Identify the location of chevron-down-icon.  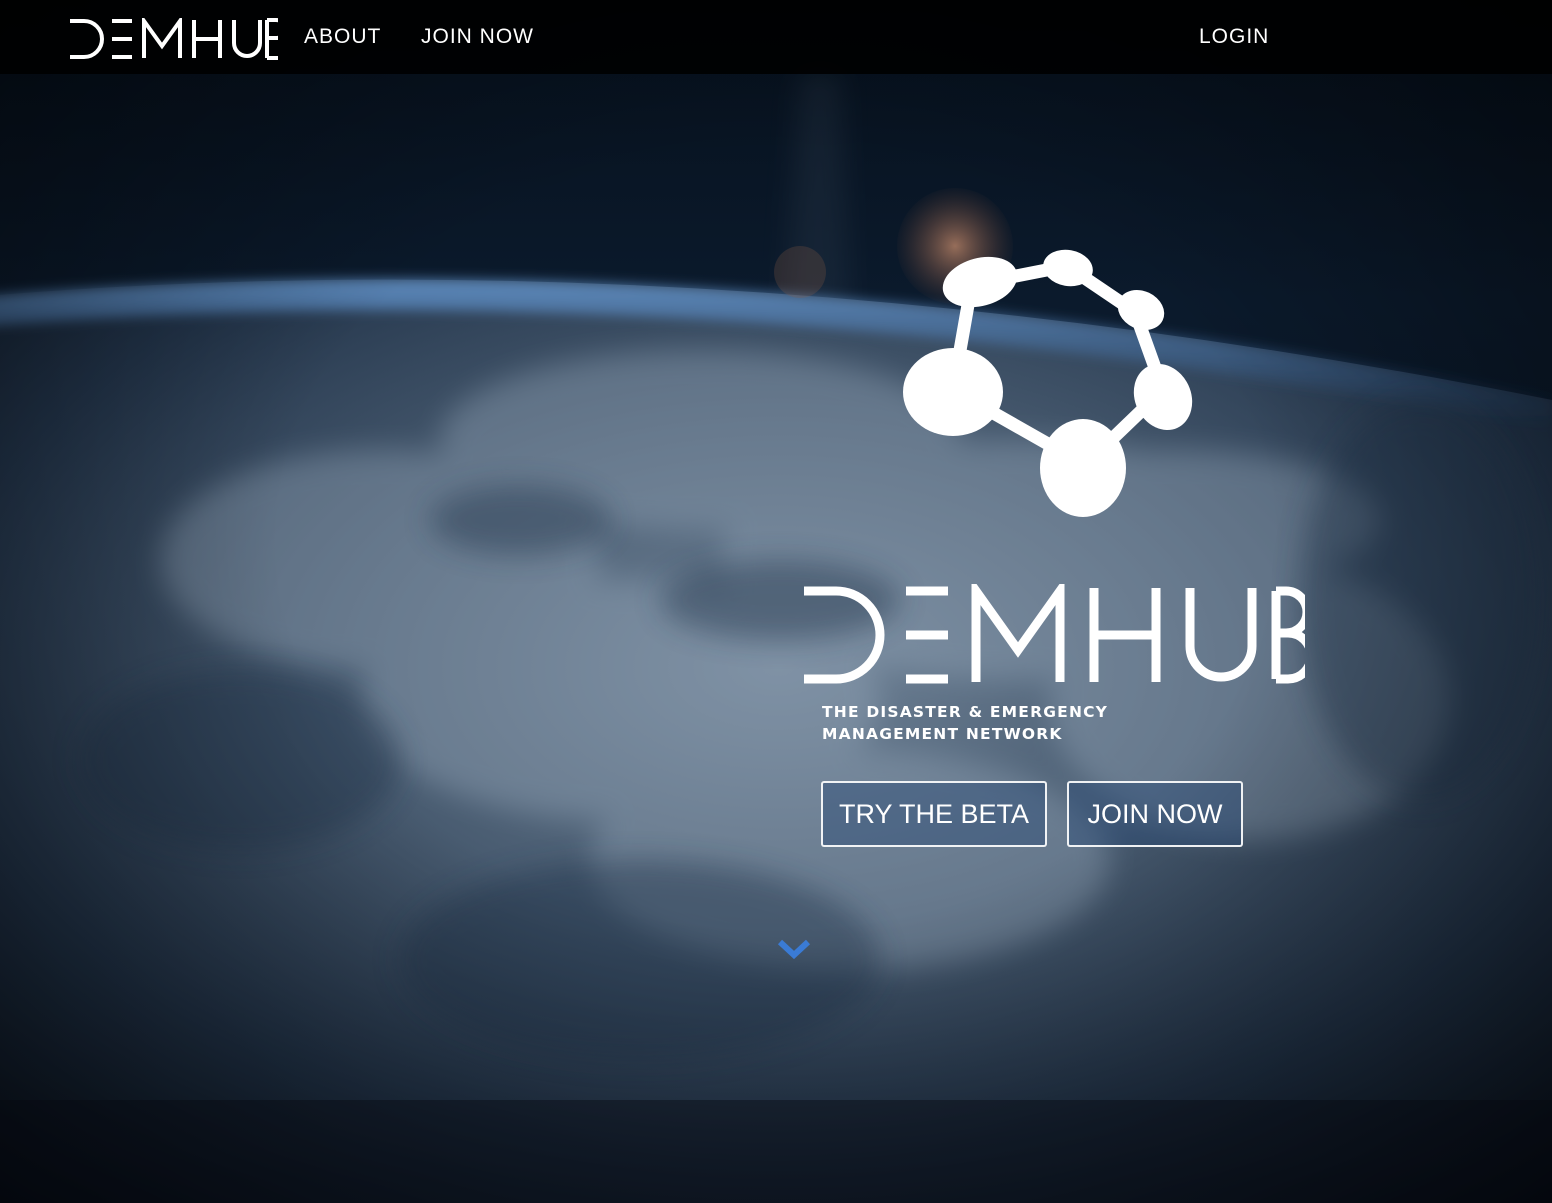
(794, 949).